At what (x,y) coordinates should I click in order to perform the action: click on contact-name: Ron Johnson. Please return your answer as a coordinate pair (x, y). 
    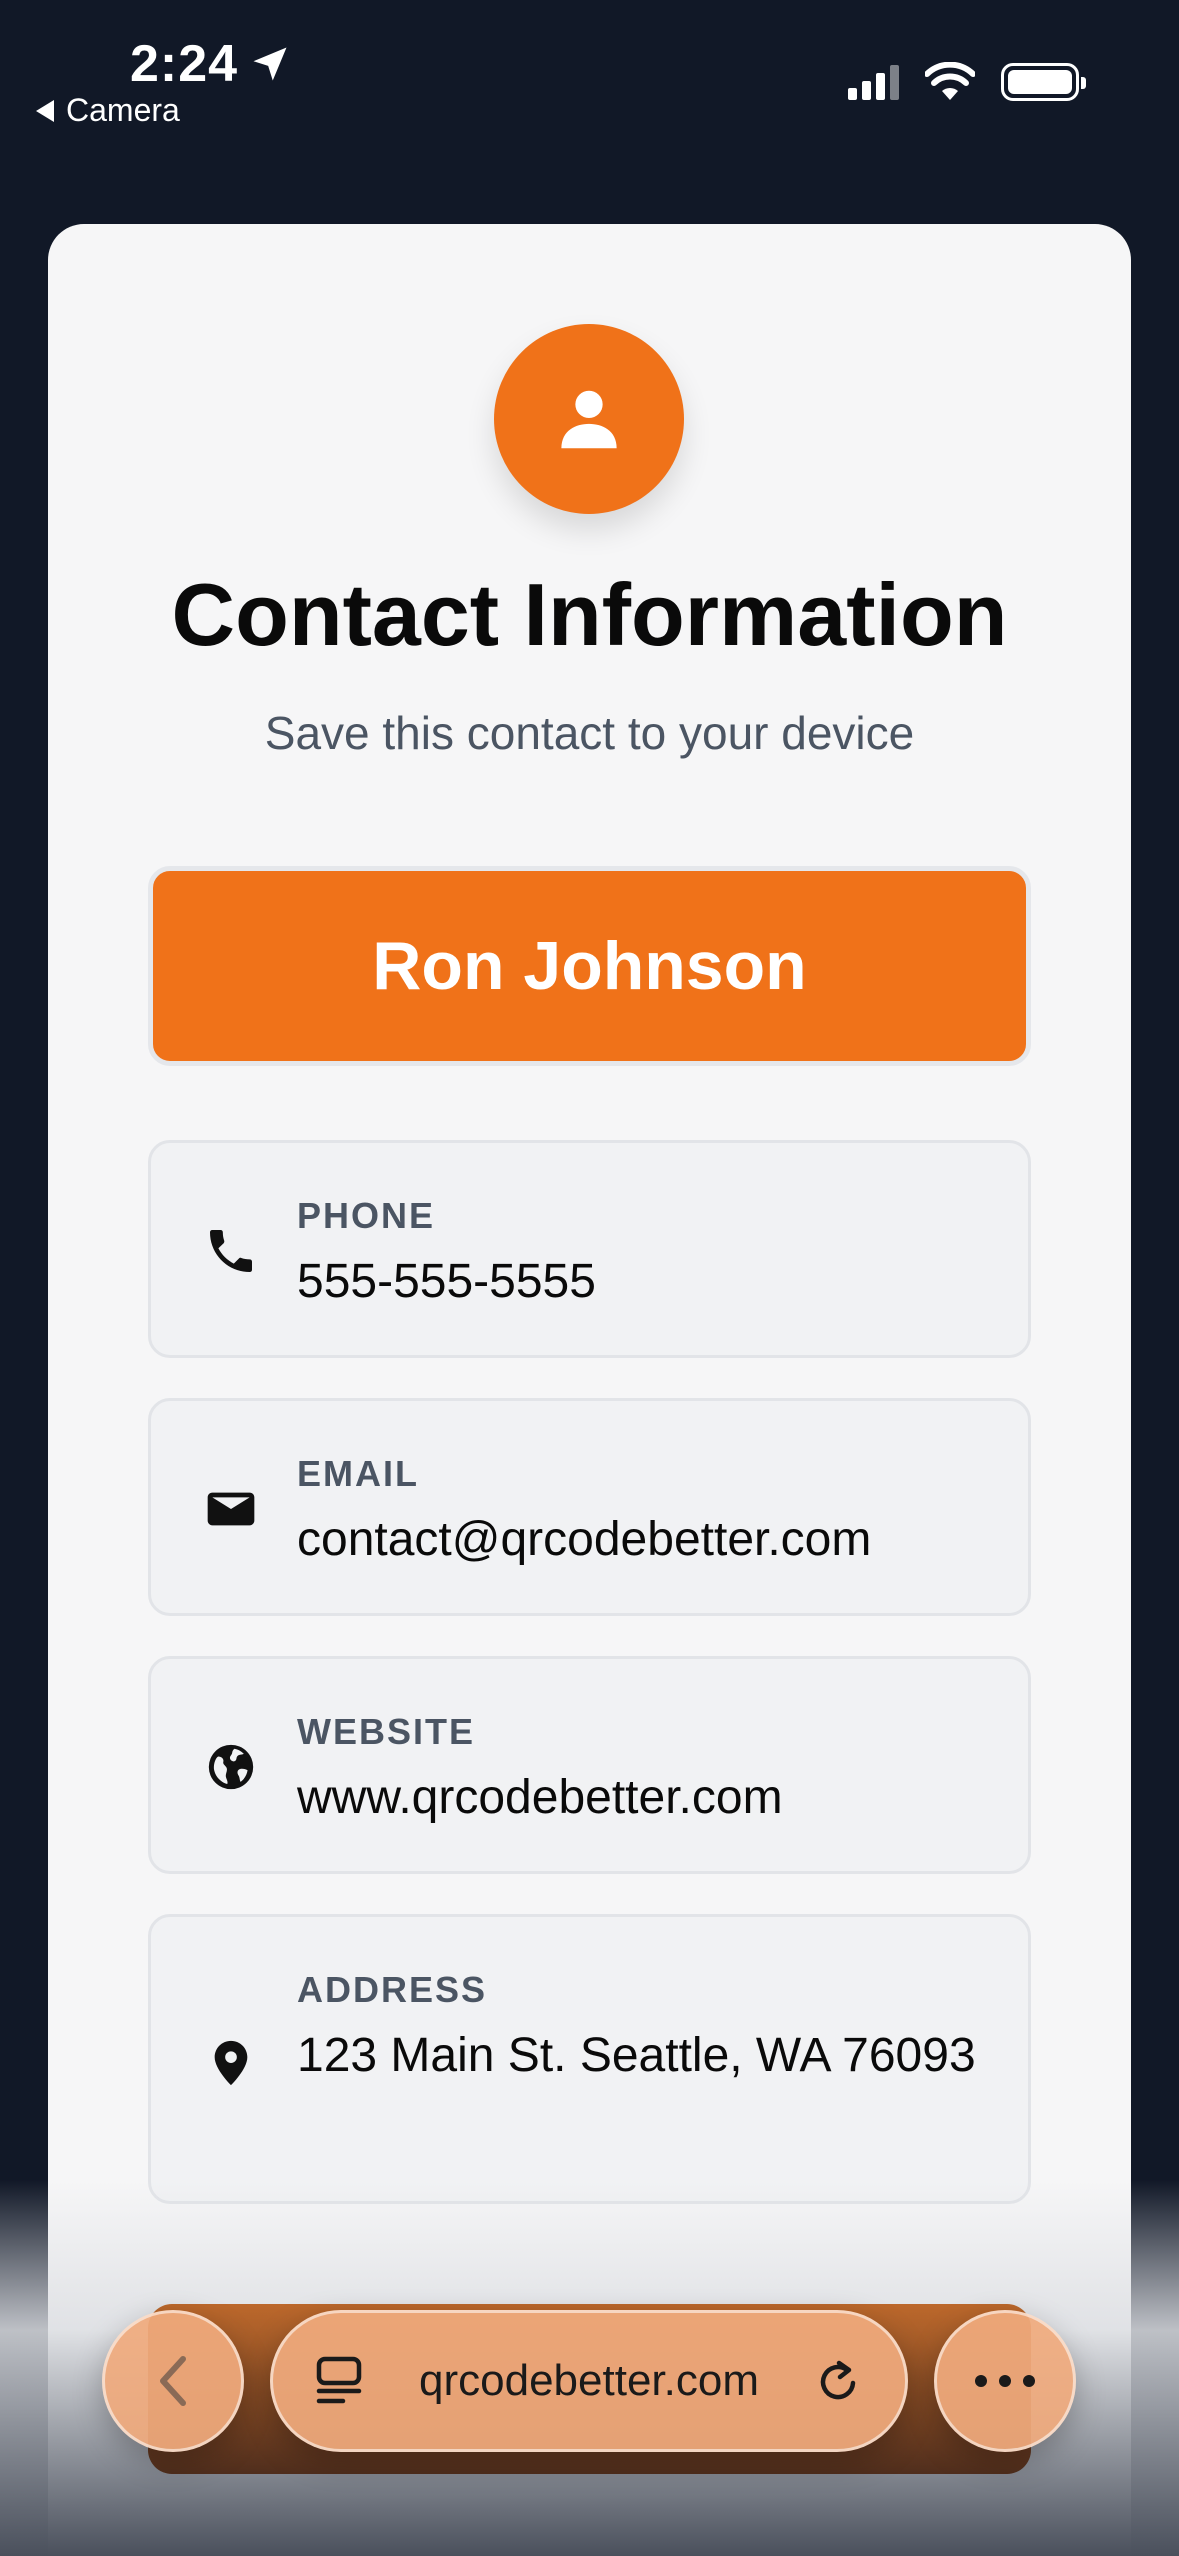
    Looking at the image, I should click on (589, 966).